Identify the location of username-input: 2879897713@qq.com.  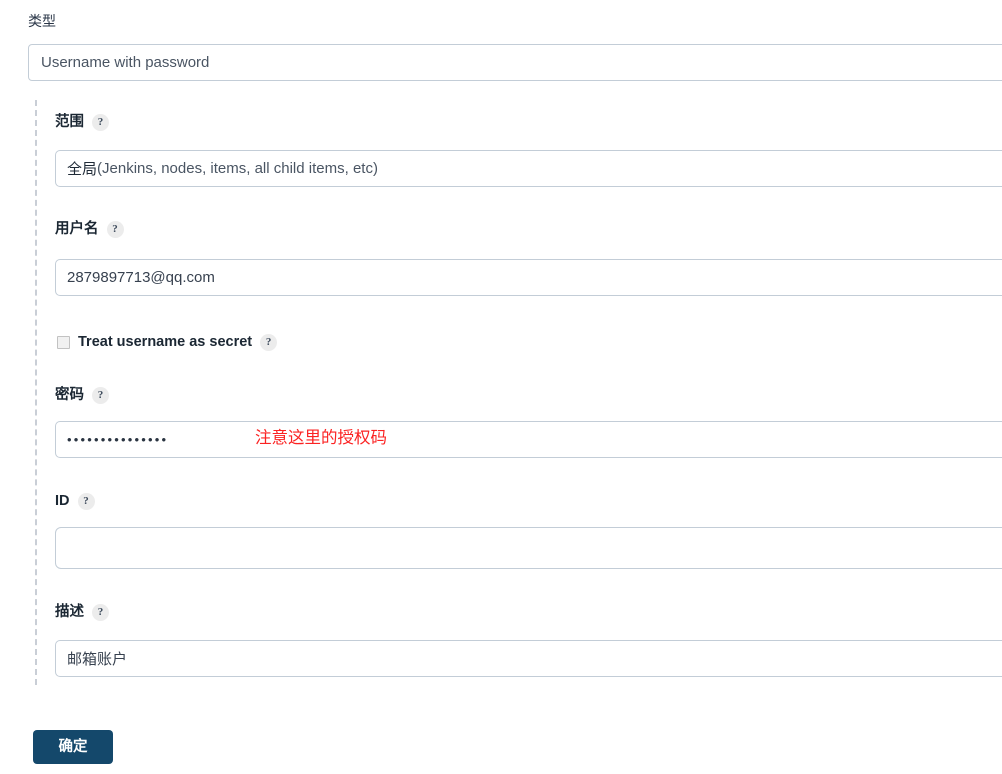
(528, 277).